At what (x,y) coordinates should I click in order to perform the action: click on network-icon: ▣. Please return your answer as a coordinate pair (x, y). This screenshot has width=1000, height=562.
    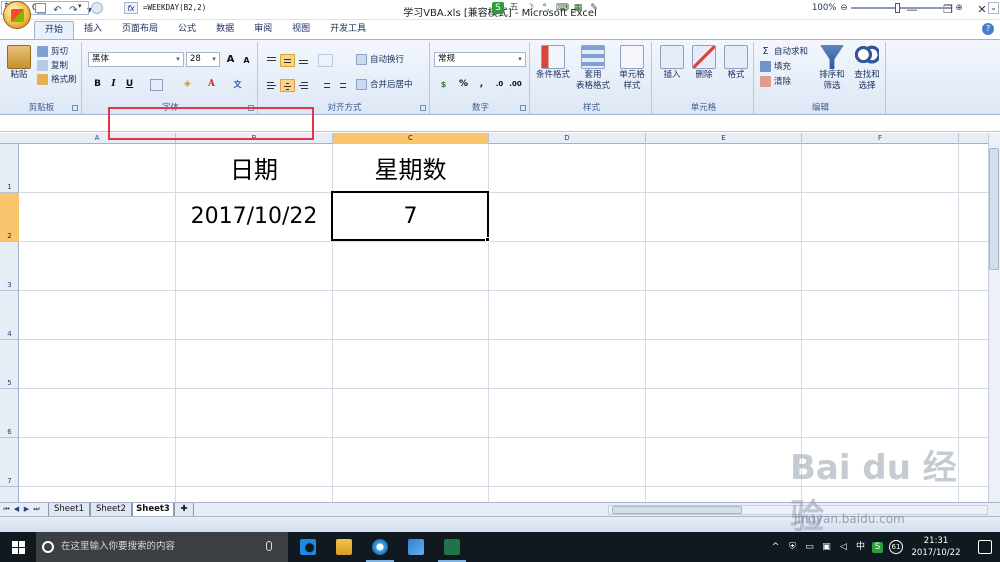
    Looking at the image, I should click on (826, 547).